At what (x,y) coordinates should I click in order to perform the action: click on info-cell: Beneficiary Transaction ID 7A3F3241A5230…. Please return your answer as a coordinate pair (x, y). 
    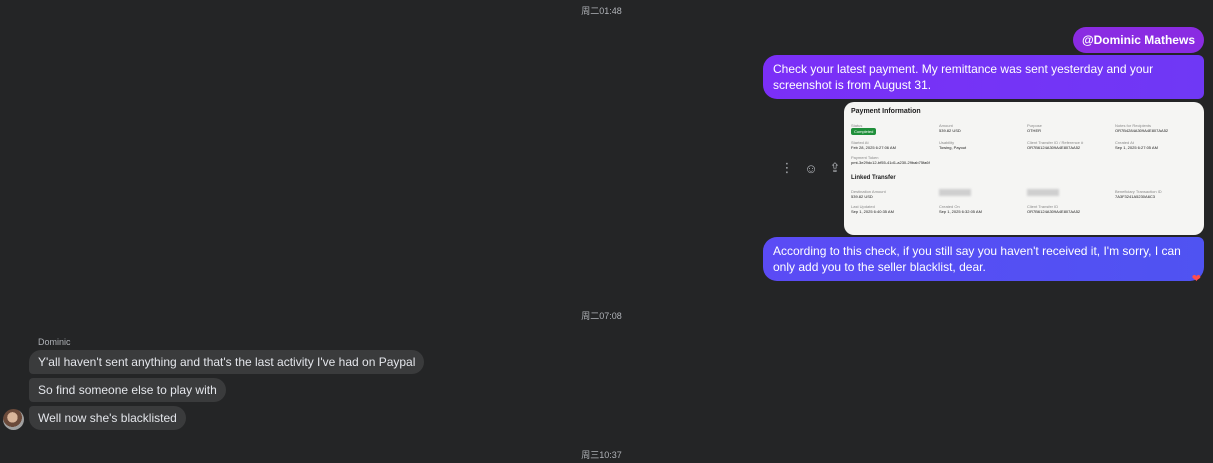
    Looking at the image, I should click on (1138, 194).